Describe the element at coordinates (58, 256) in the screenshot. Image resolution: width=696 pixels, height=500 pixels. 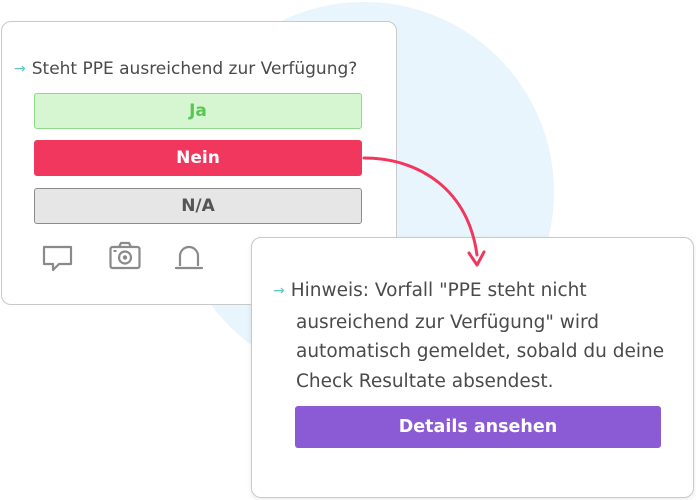
I see `comment-icon` at that location.